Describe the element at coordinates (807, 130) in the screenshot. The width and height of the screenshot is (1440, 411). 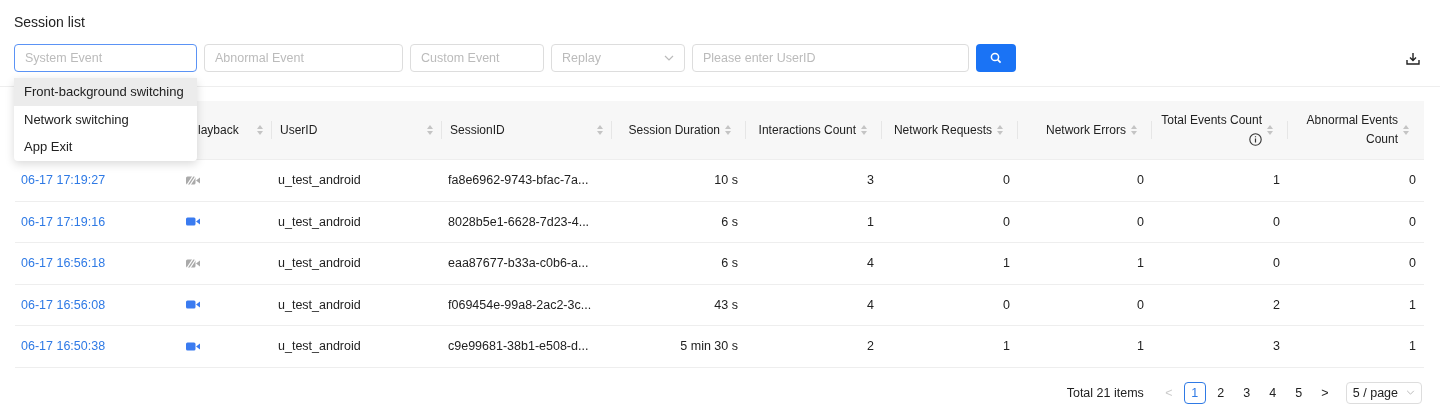
I see `column-header: Interactions Count` at that location.